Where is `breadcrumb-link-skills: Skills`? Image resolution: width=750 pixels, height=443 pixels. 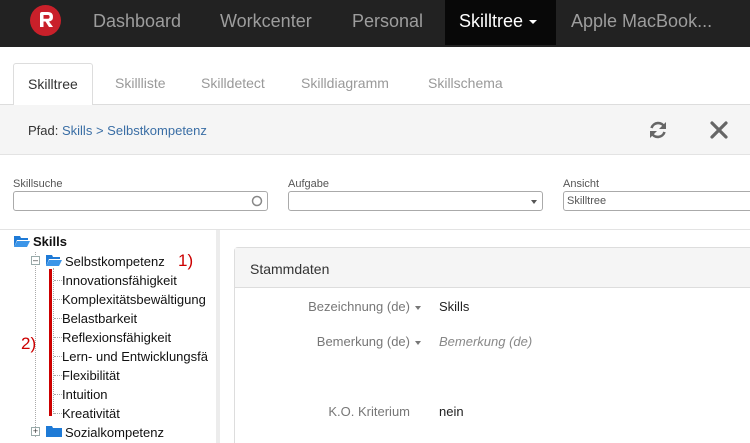 breadcrumb-link-skills: Skills is located at coordinates (77, 130).